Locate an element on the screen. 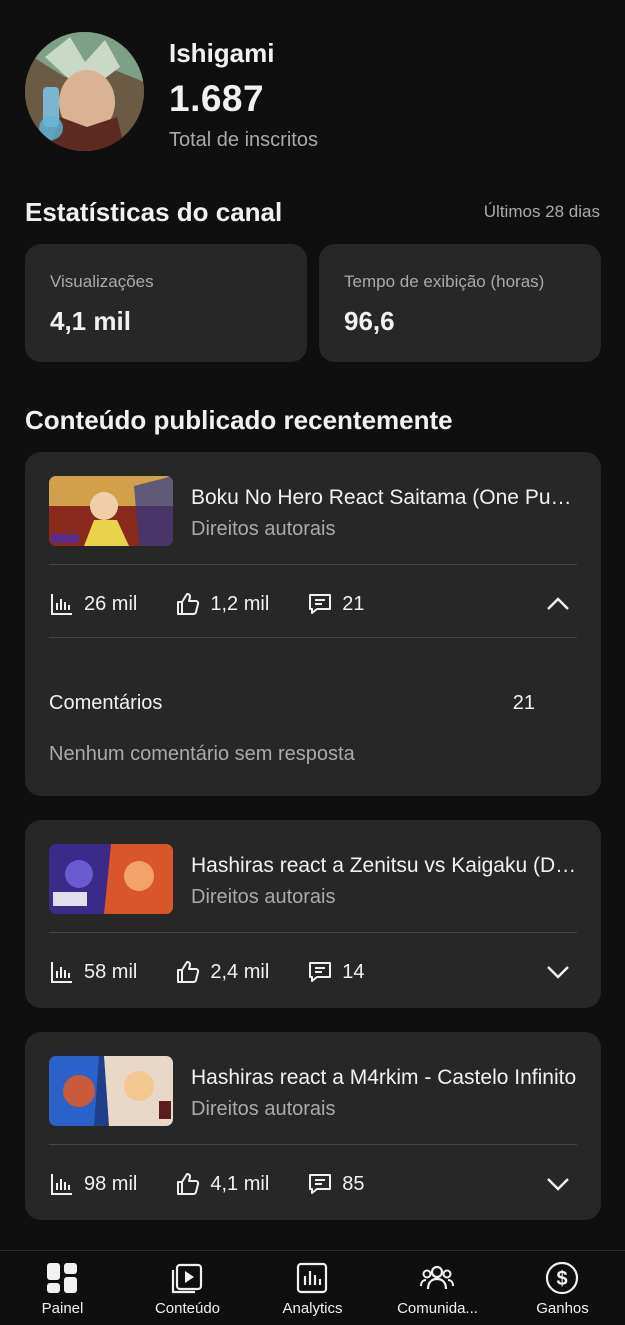 The height and width of the screenshot is (1325, 625). subscriber-label: Total de inscritos is located at coordinates (243, 140).